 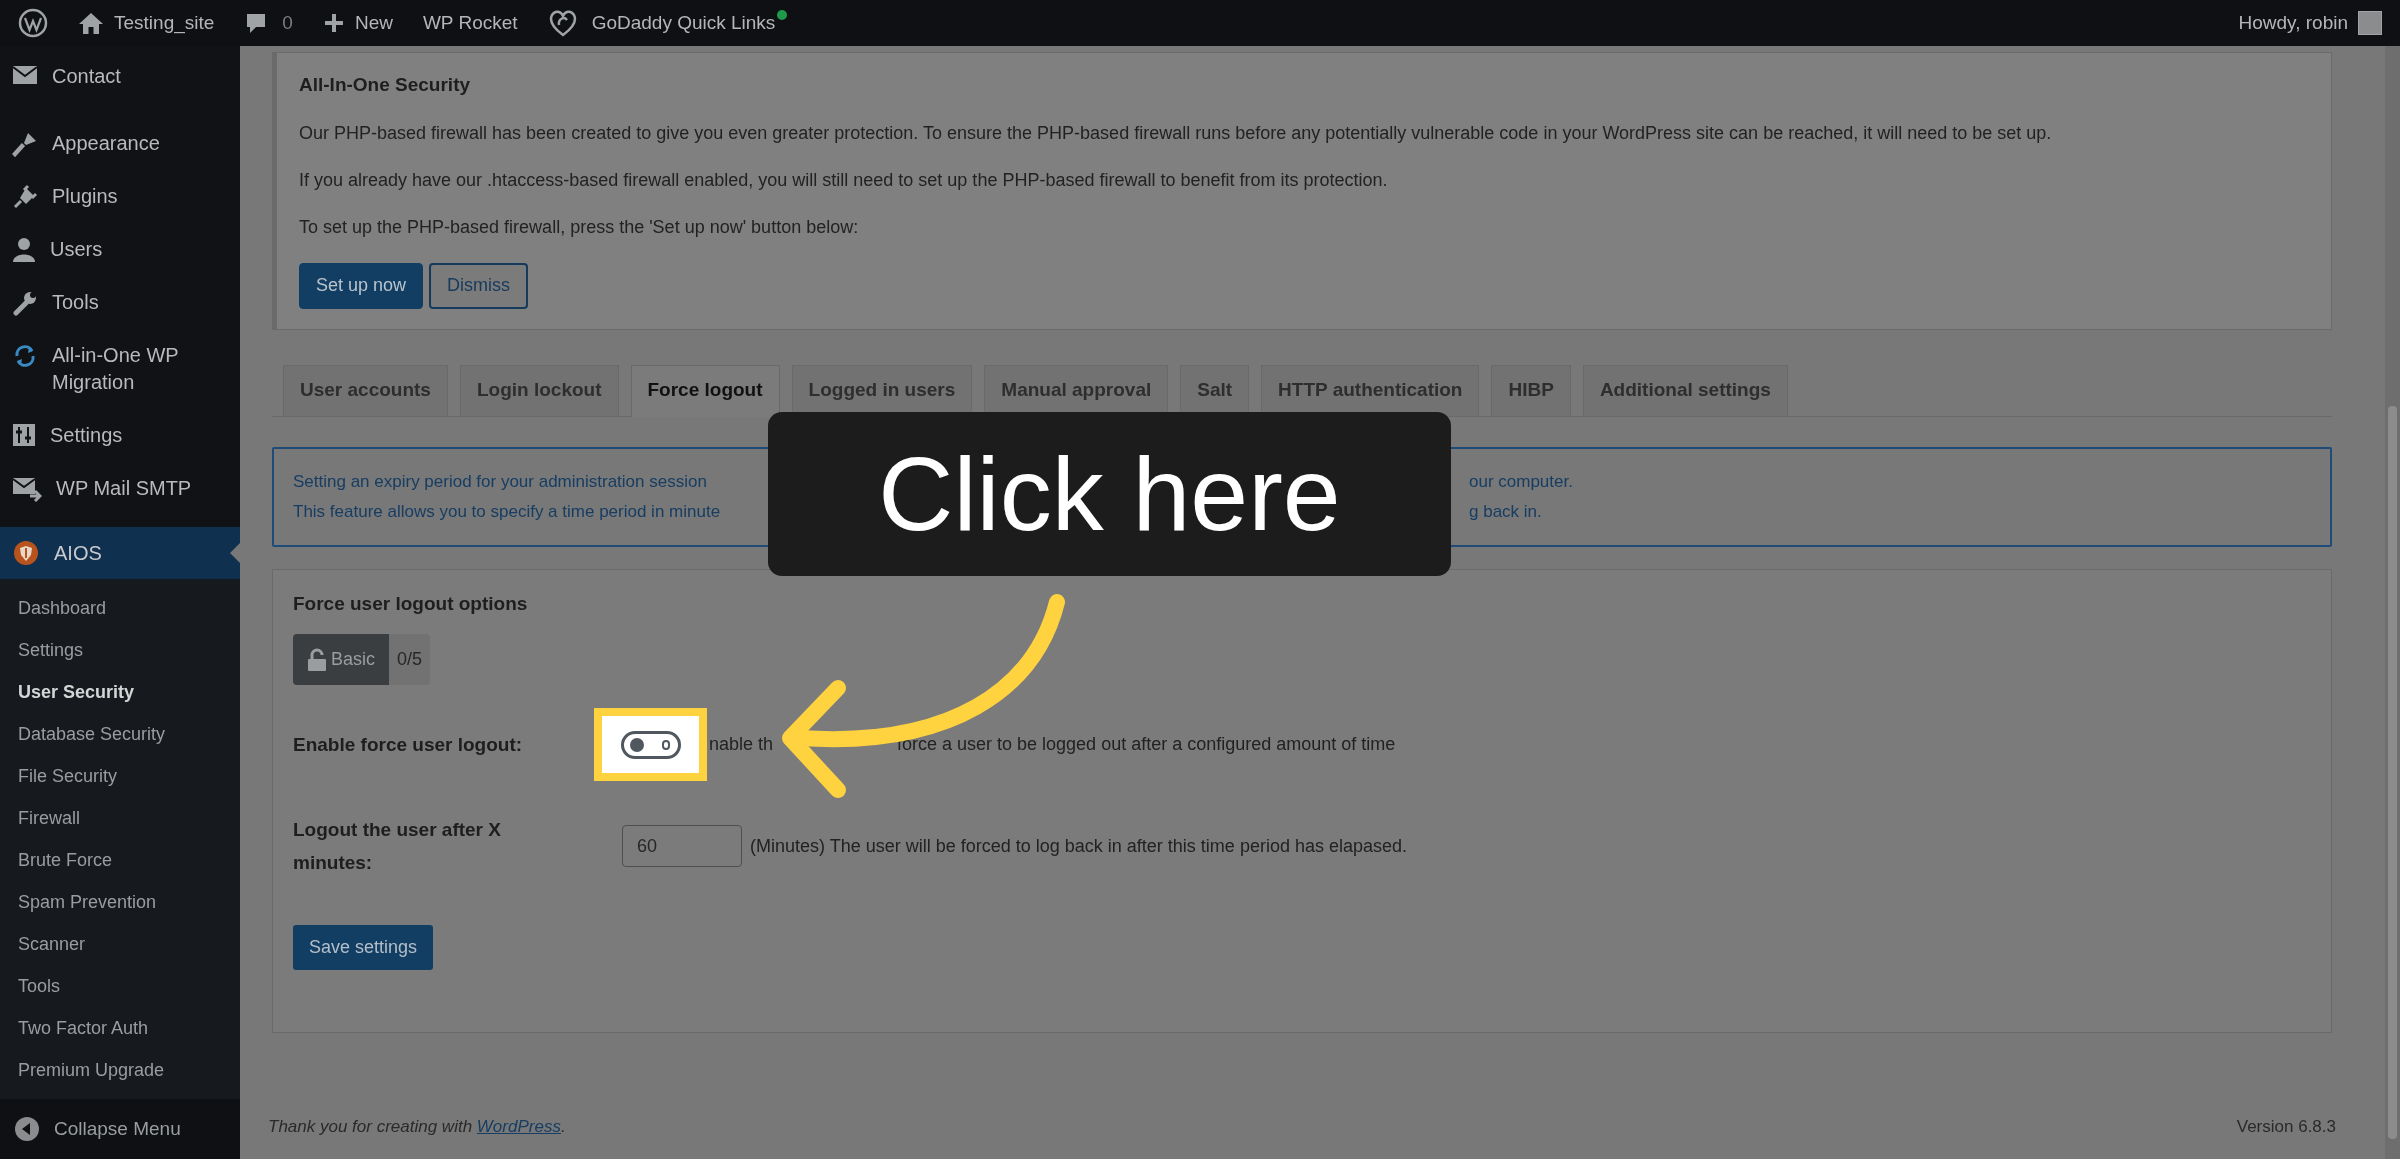 What do you see at coordinates (397, 846) in the screenshot?
I see `field-label: Logout the user after X minutes:` at bounding box center [397, 846].